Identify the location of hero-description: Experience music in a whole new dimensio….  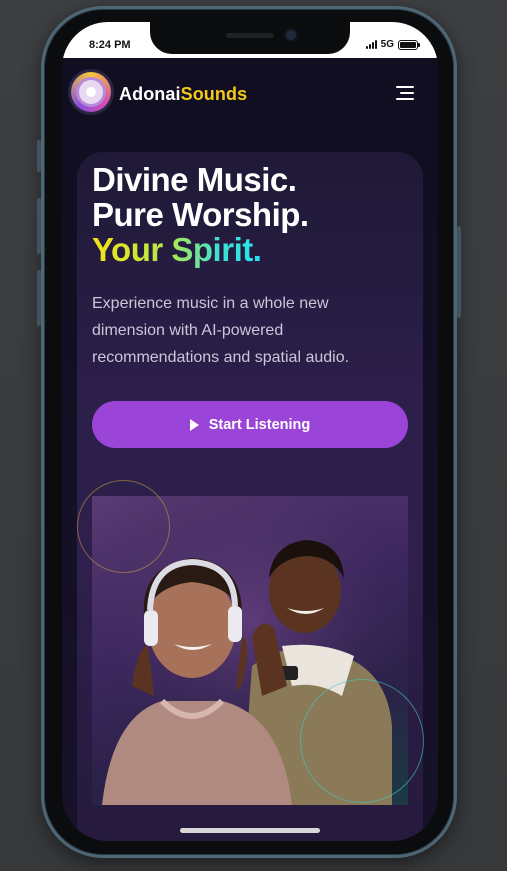
(221, 330).